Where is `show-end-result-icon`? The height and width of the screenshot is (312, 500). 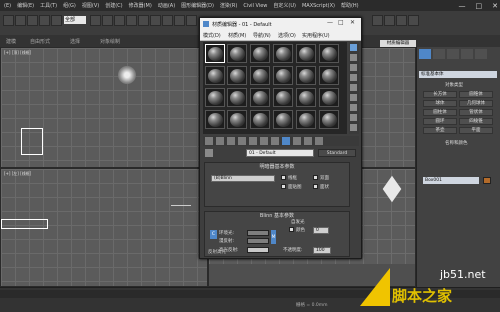
show-end-result-icon is located at coordinates (297, 141).